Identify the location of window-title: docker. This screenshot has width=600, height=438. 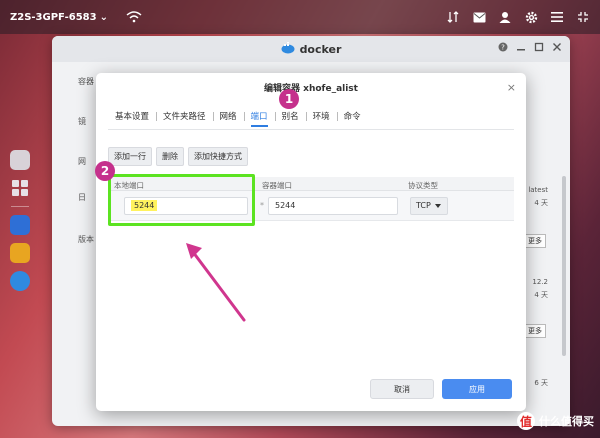
(320, 49).